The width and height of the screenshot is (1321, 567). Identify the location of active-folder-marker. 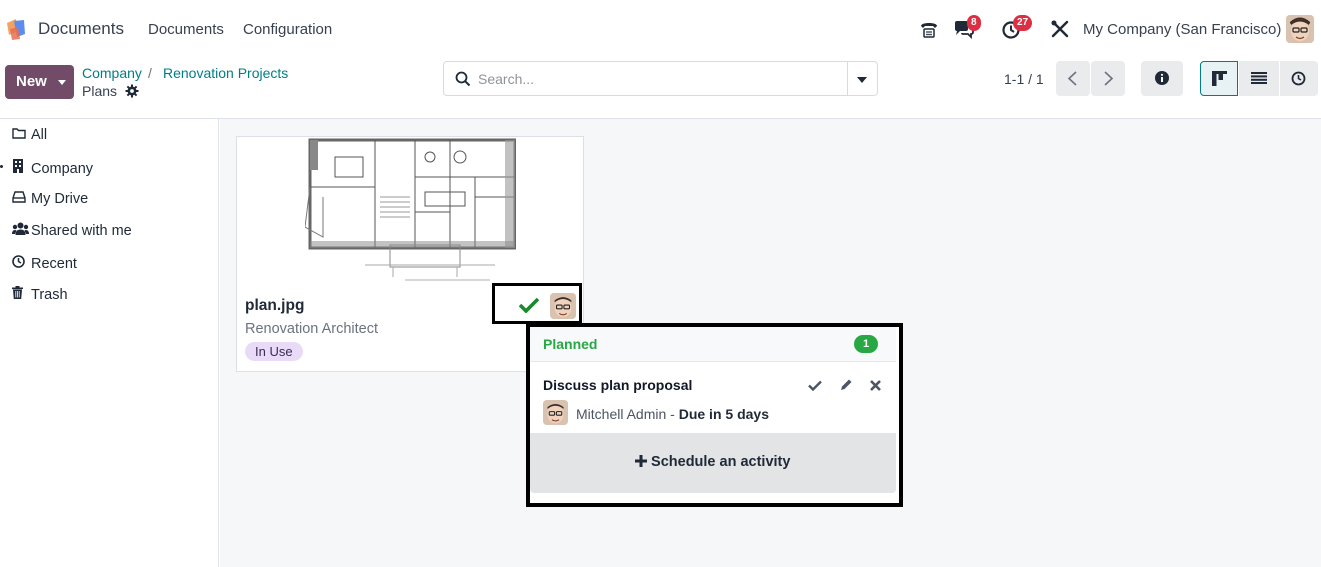
(1, 166).